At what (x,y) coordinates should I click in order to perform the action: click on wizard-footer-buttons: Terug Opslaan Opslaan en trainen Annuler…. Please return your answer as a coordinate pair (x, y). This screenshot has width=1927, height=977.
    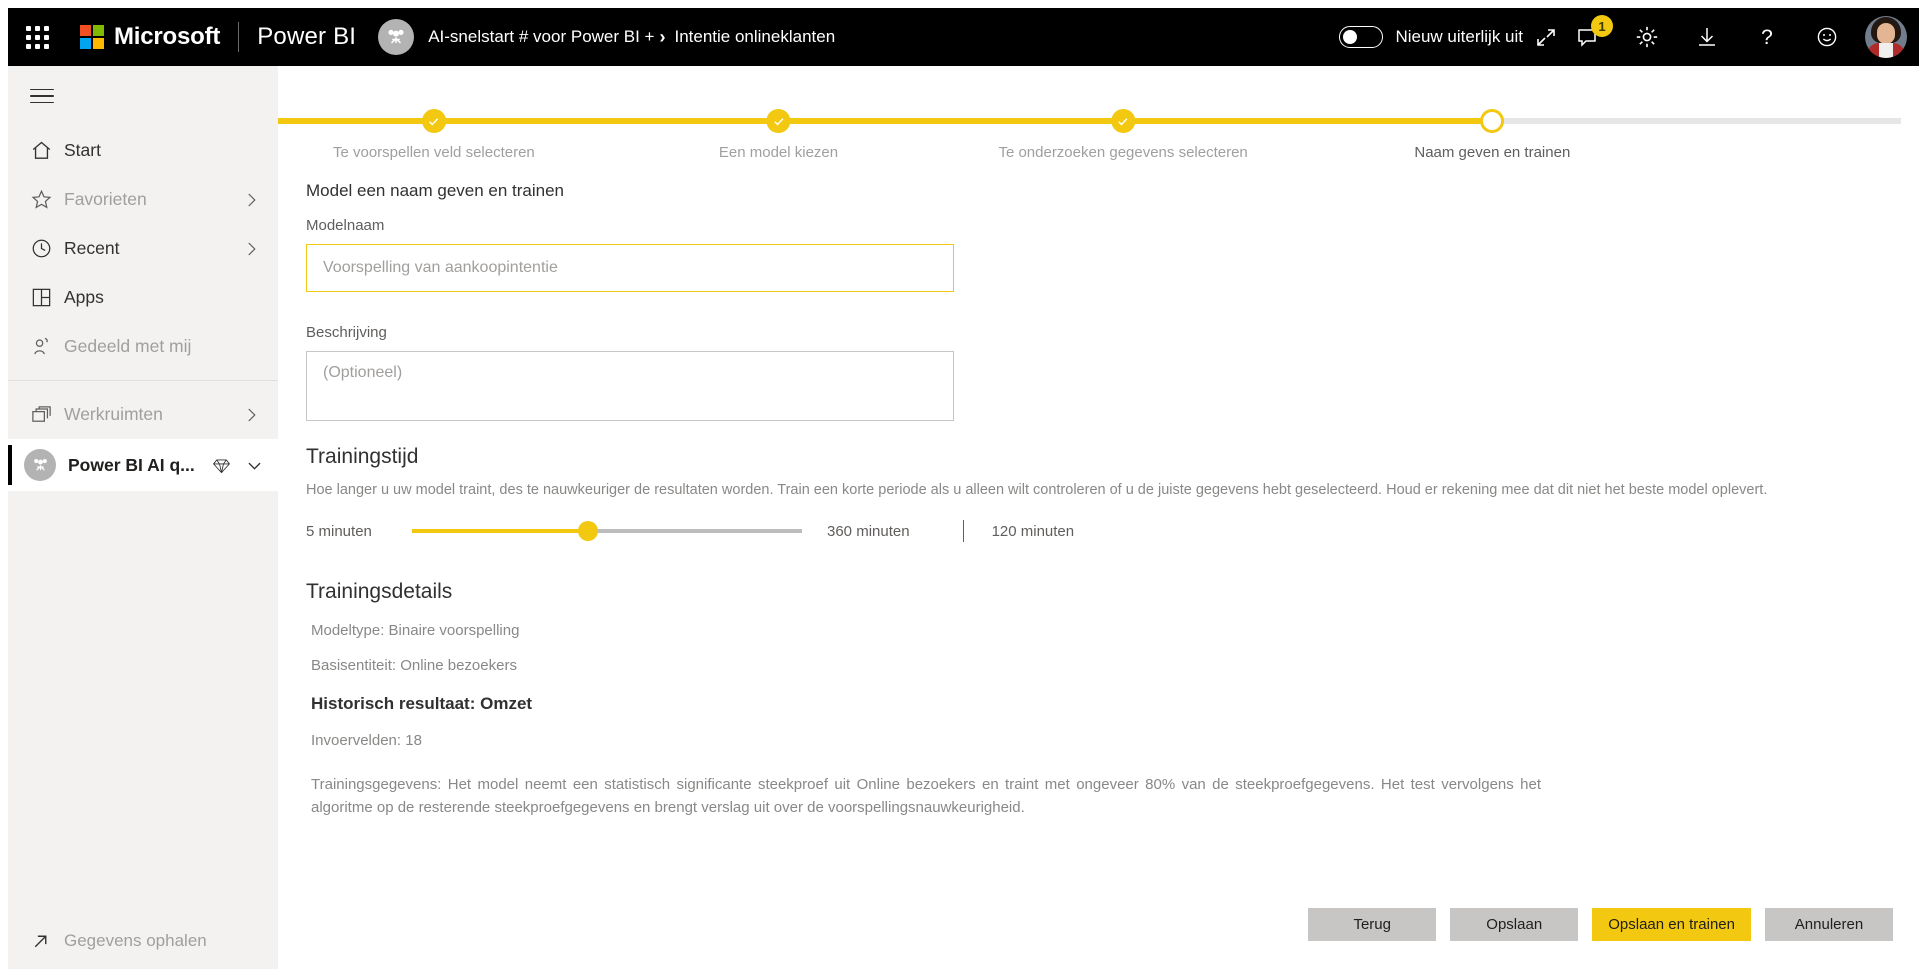
    Looking at the image, I should click on (1600, 924).